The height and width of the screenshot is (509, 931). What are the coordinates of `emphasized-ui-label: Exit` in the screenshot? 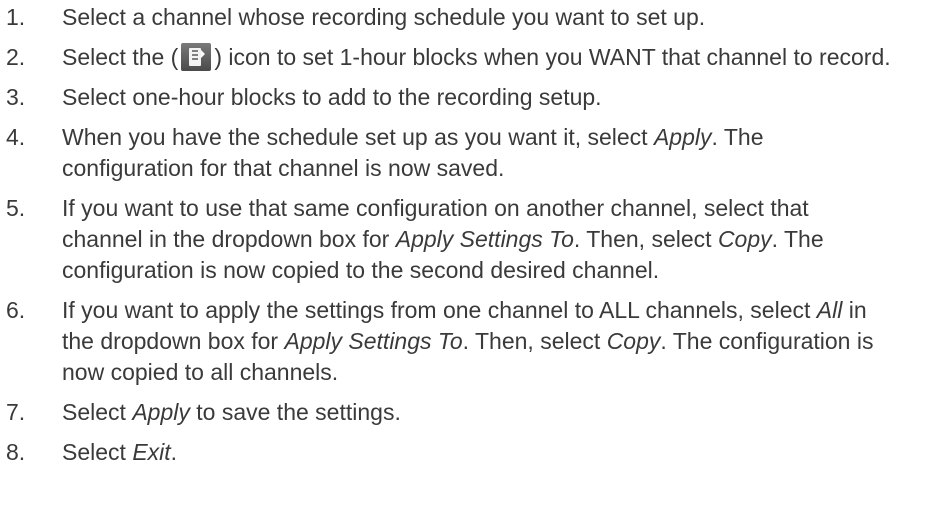 It's located at (151, 452).